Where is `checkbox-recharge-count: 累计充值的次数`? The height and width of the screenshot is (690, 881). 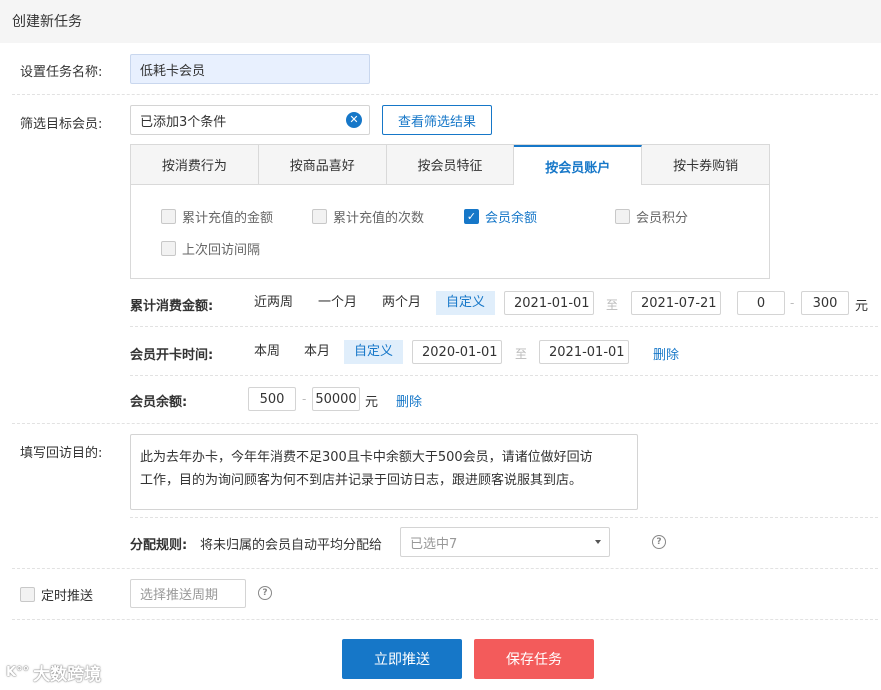
checkbox-recharge-count: 累计充值的次数 is located at coordinates (368, 216).